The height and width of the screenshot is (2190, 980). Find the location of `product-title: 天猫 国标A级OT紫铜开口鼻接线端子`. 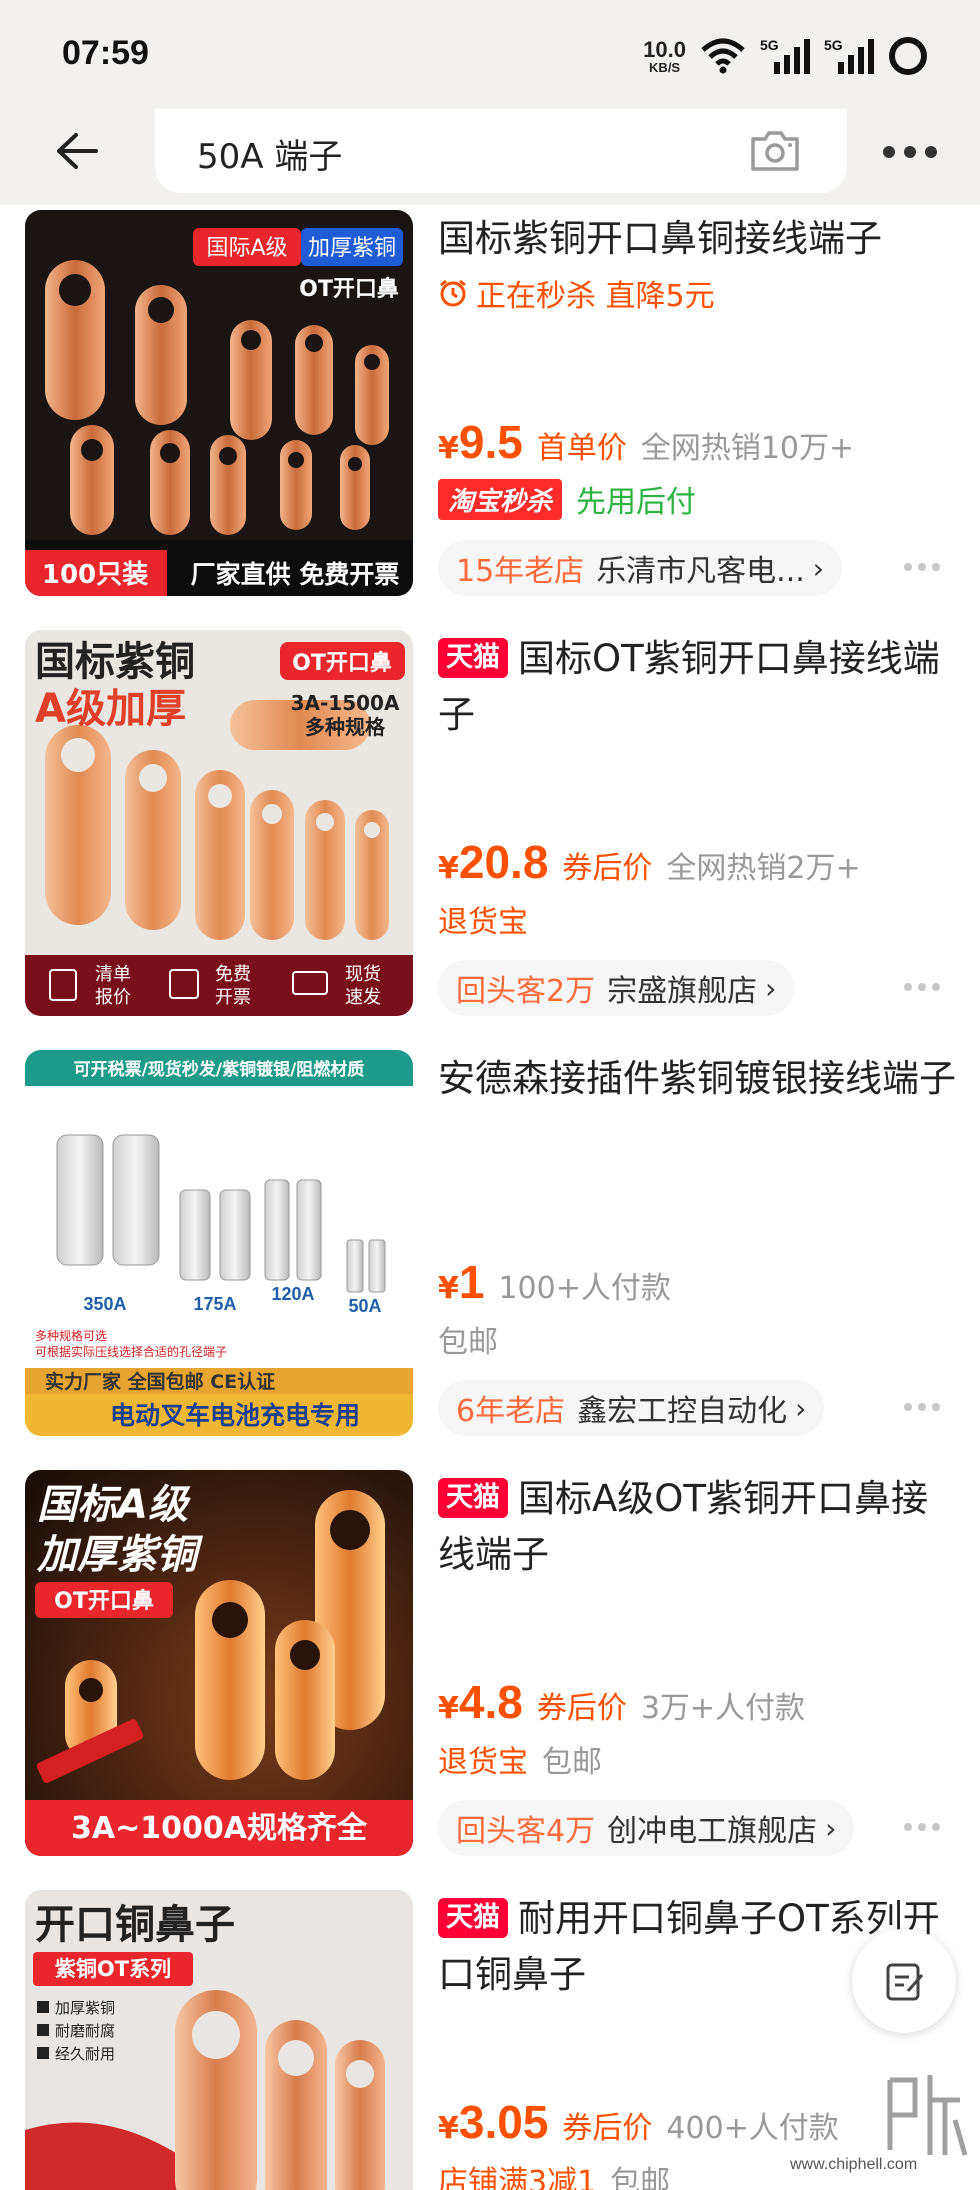

product-title: 天猫 国标A级OT紫铜开口鼻接线端子 is located at coordinates (698, 1524).